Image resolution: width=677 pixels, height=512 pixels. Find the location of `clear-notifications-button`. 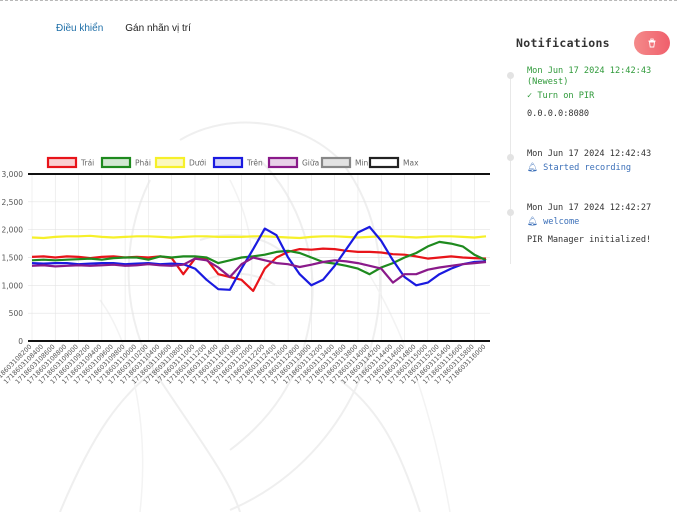

clear-notifications-button is located at coordinates (652, 43).